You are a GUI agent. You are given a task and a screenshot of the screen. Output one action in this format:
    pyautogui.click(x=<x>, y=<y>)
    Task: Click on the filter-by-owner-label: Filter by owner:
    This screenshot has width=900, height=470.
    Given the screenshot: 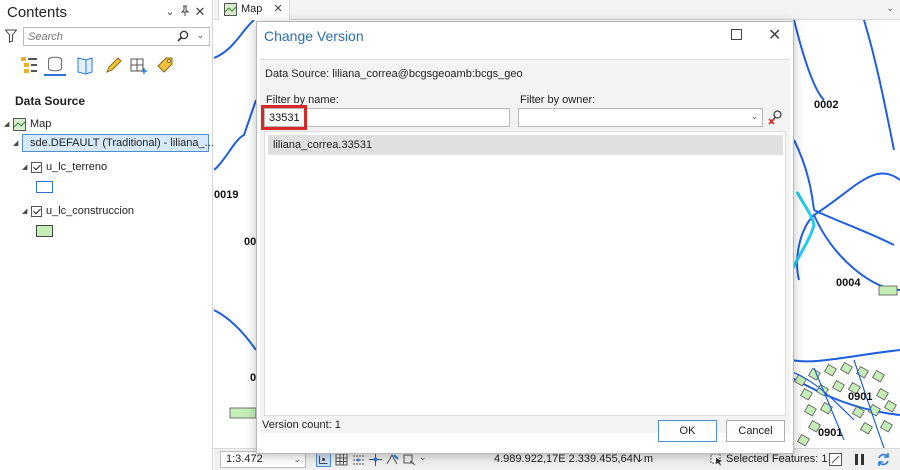 What is the action you would take?
    pyautogui.click(x=558, y=100)
    